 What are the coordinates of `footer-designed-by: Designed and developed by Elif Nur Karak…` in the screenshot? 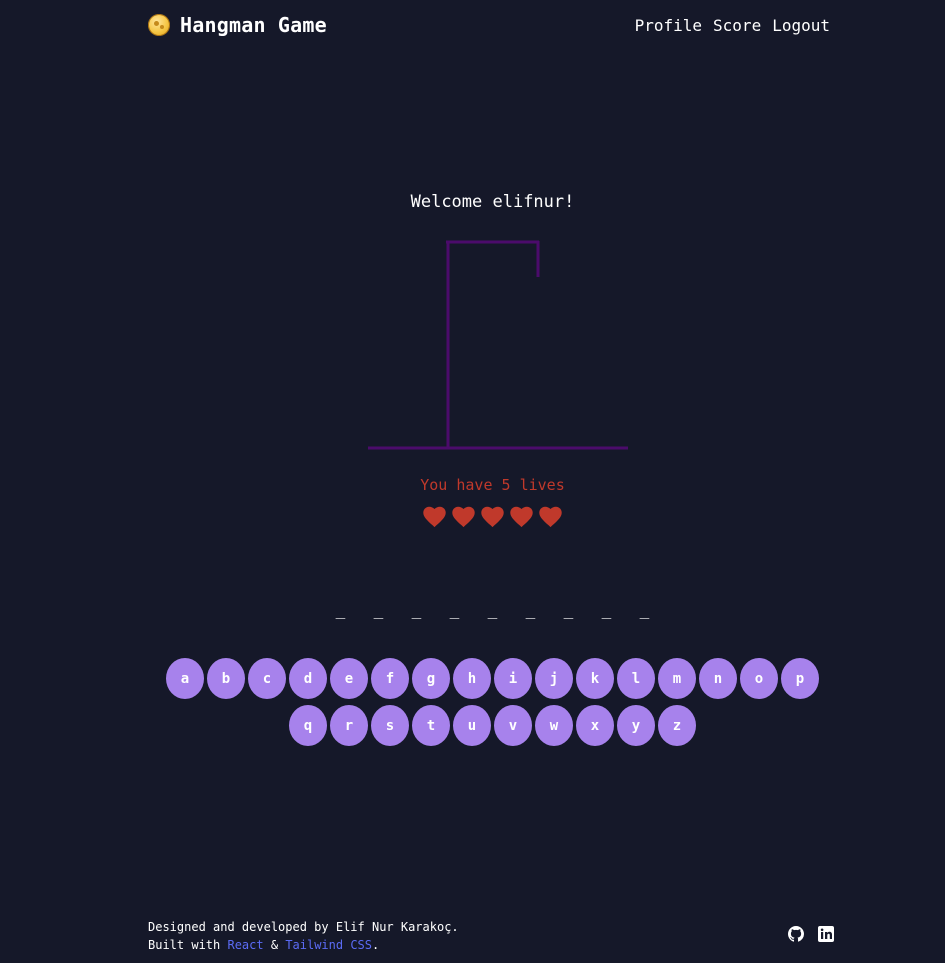 It's located at (303, 927).